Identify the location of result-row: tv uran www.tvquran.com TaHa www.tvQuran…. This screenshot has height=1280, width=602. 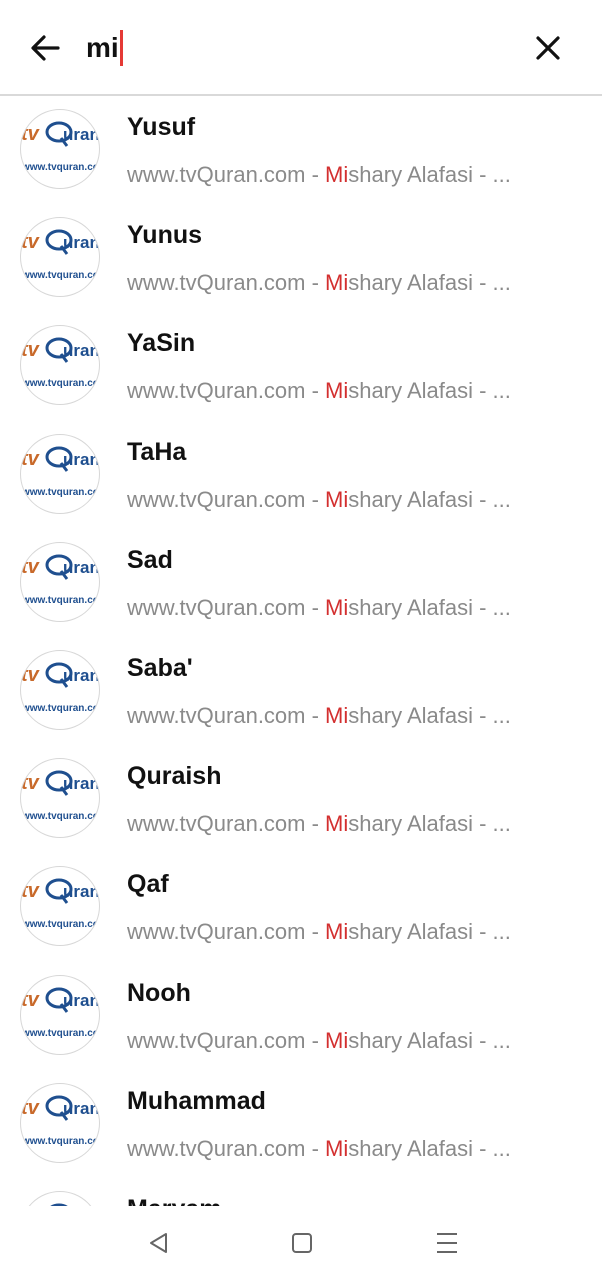
(301, 475).